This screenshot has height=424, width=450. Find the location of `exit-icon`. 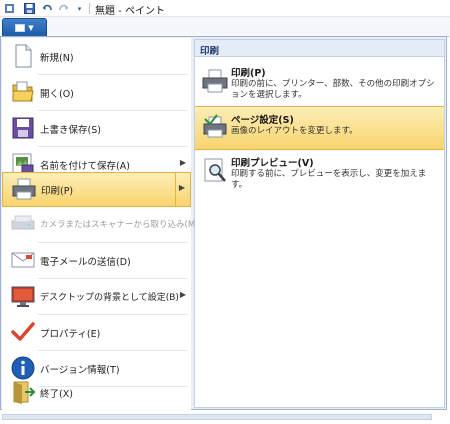

exit-icon is located at coordinates (23, 392).